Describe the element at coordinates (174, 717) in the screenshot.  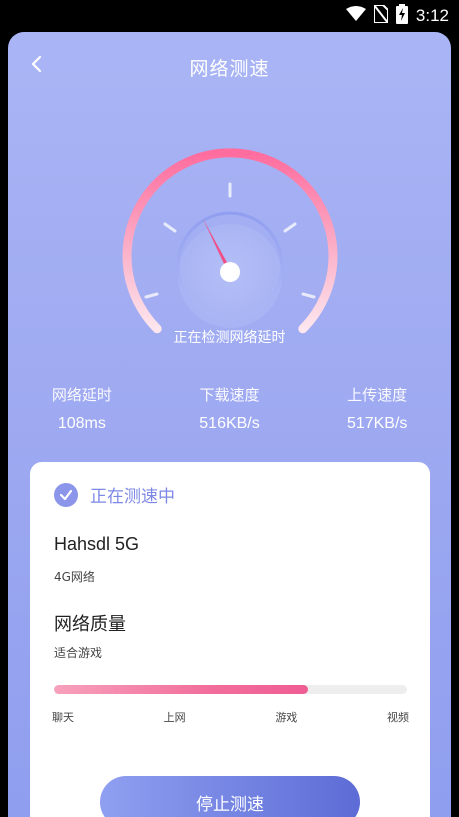
I see `scale-label-browse: 上网` at that location.